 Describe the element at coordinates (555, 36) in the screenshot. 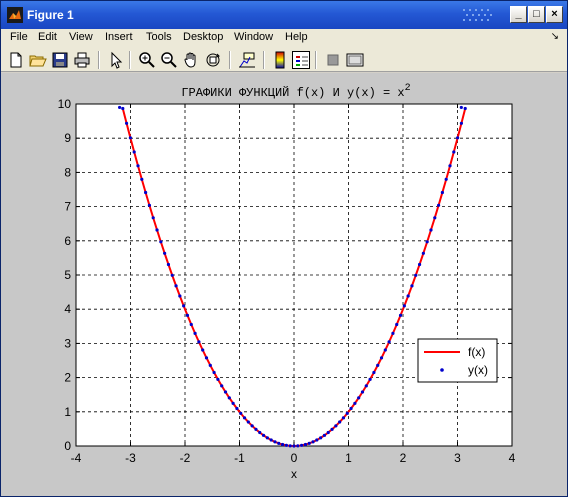

I see `dock-arrow-icon: ↘` at that location.